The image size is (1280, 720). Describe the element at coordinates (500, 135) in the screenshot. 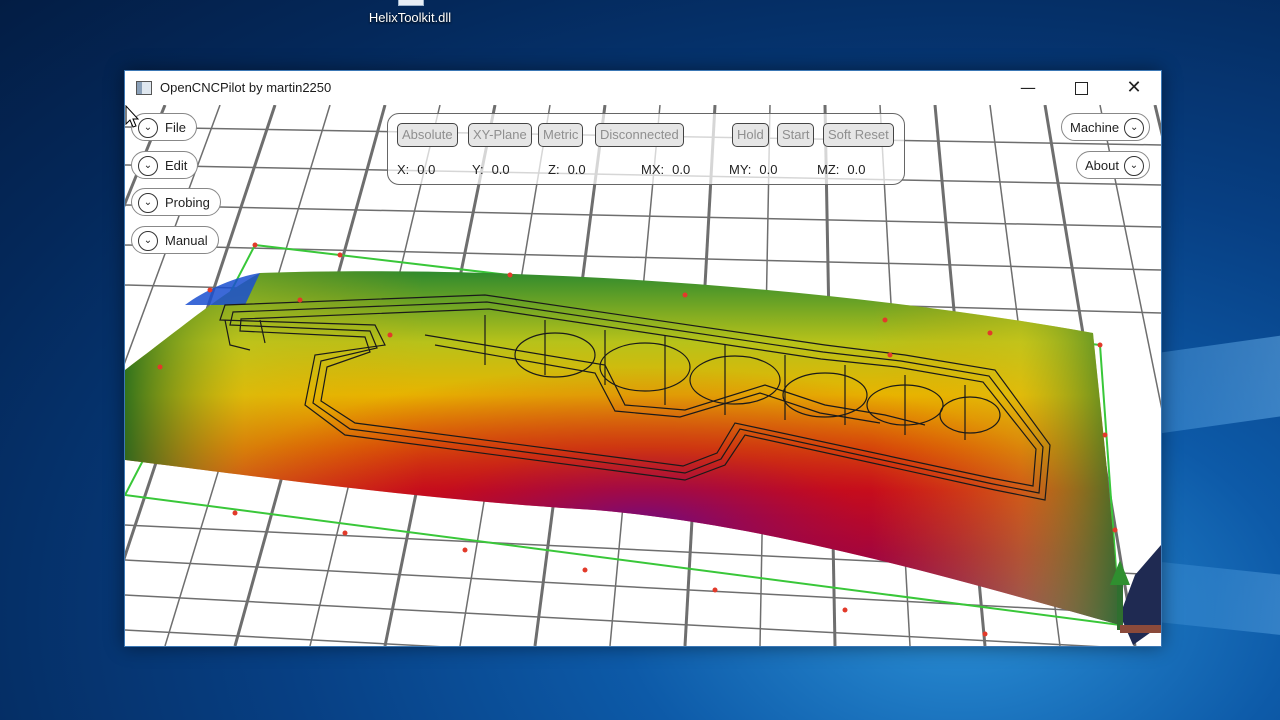

I see `plane-button: XY-Plane` at that location.